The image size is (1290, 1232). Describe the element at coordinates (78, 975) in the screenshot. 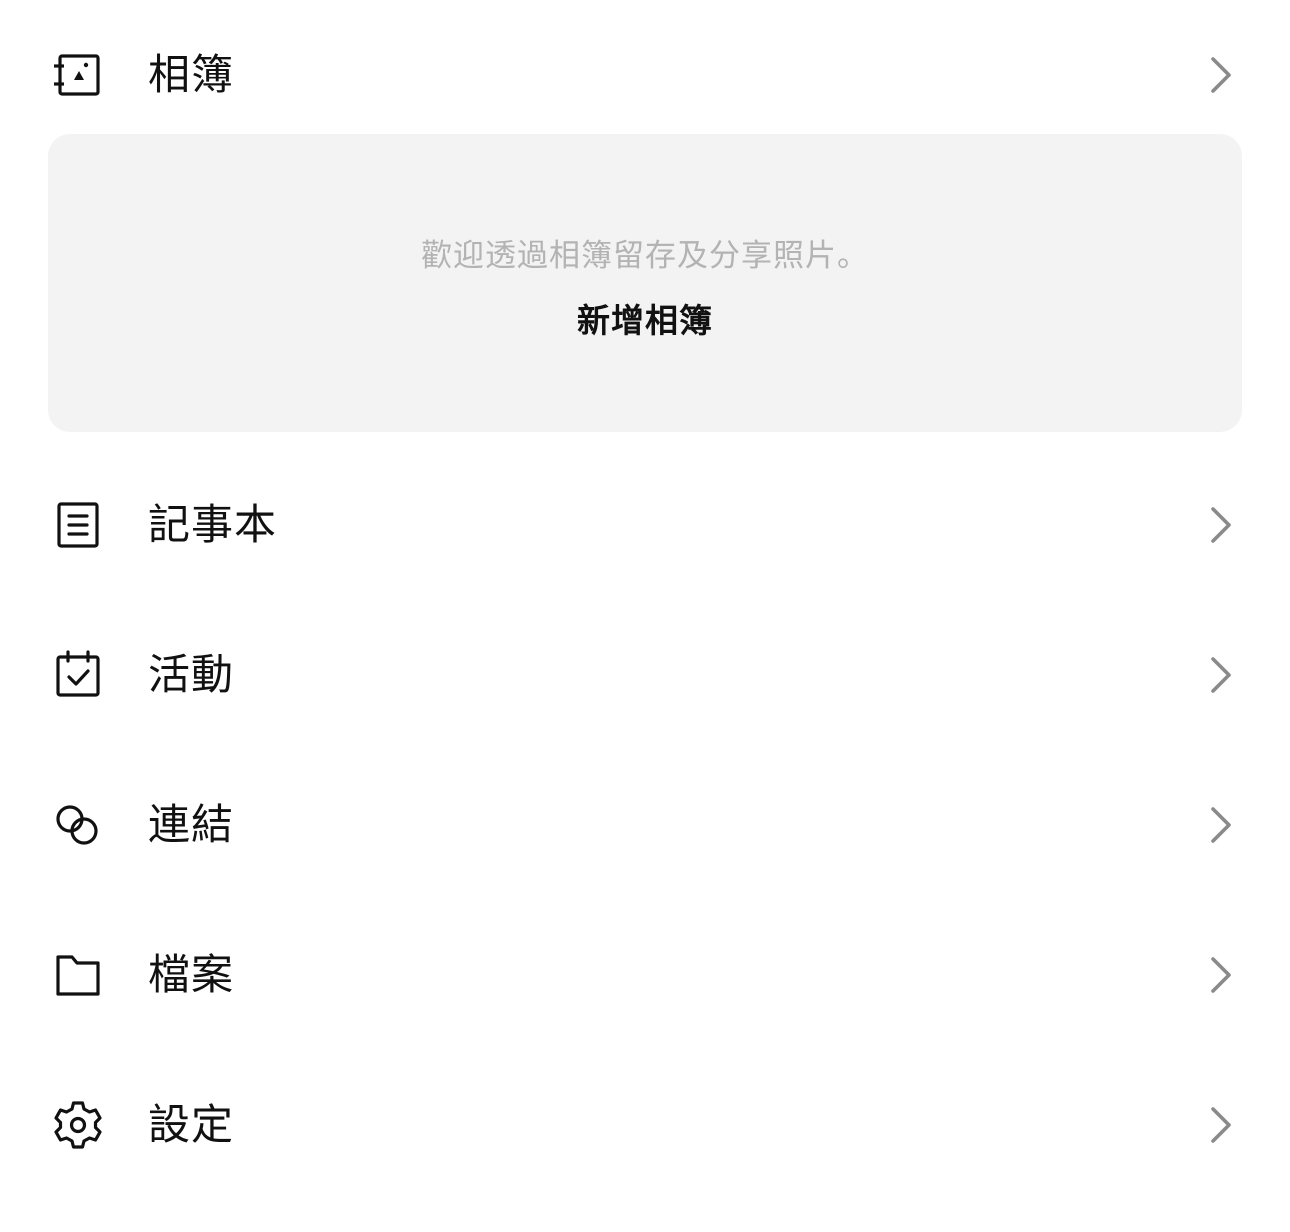

I see `folder-icon` at that location.